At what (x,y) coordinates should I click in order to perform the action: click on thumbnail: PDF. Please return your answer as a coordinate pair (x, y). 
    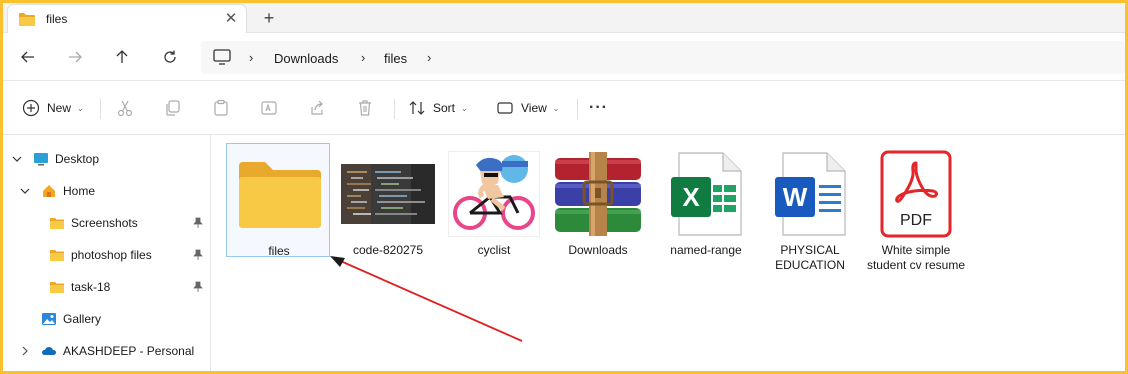
    Looking at the image, I should click on (916, 194).